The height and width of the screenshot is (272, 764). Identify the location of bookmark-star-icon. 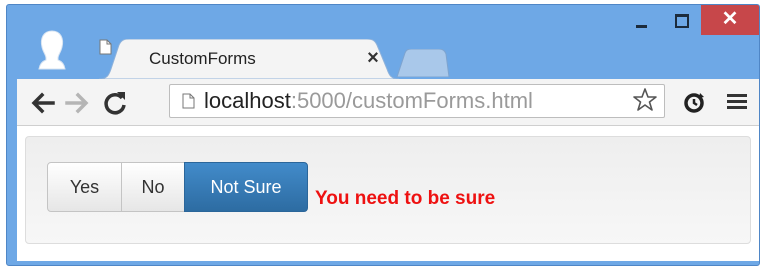
(645, 103).